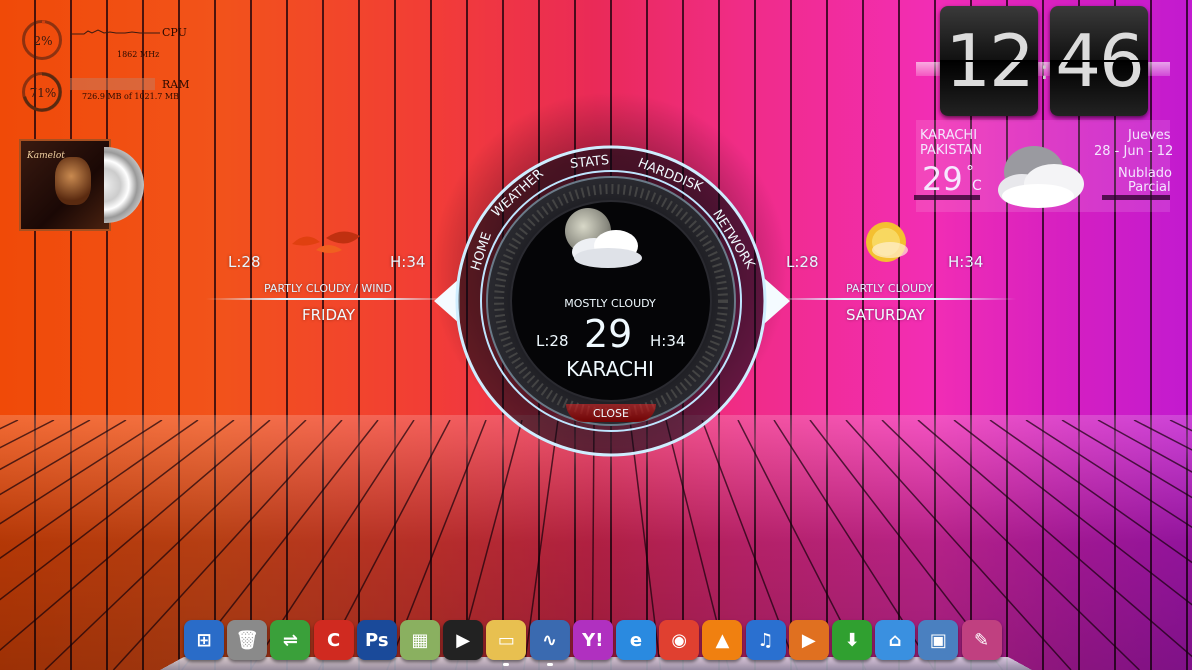  I want to click on forecast-left-low: L:28, so click(244, 262).